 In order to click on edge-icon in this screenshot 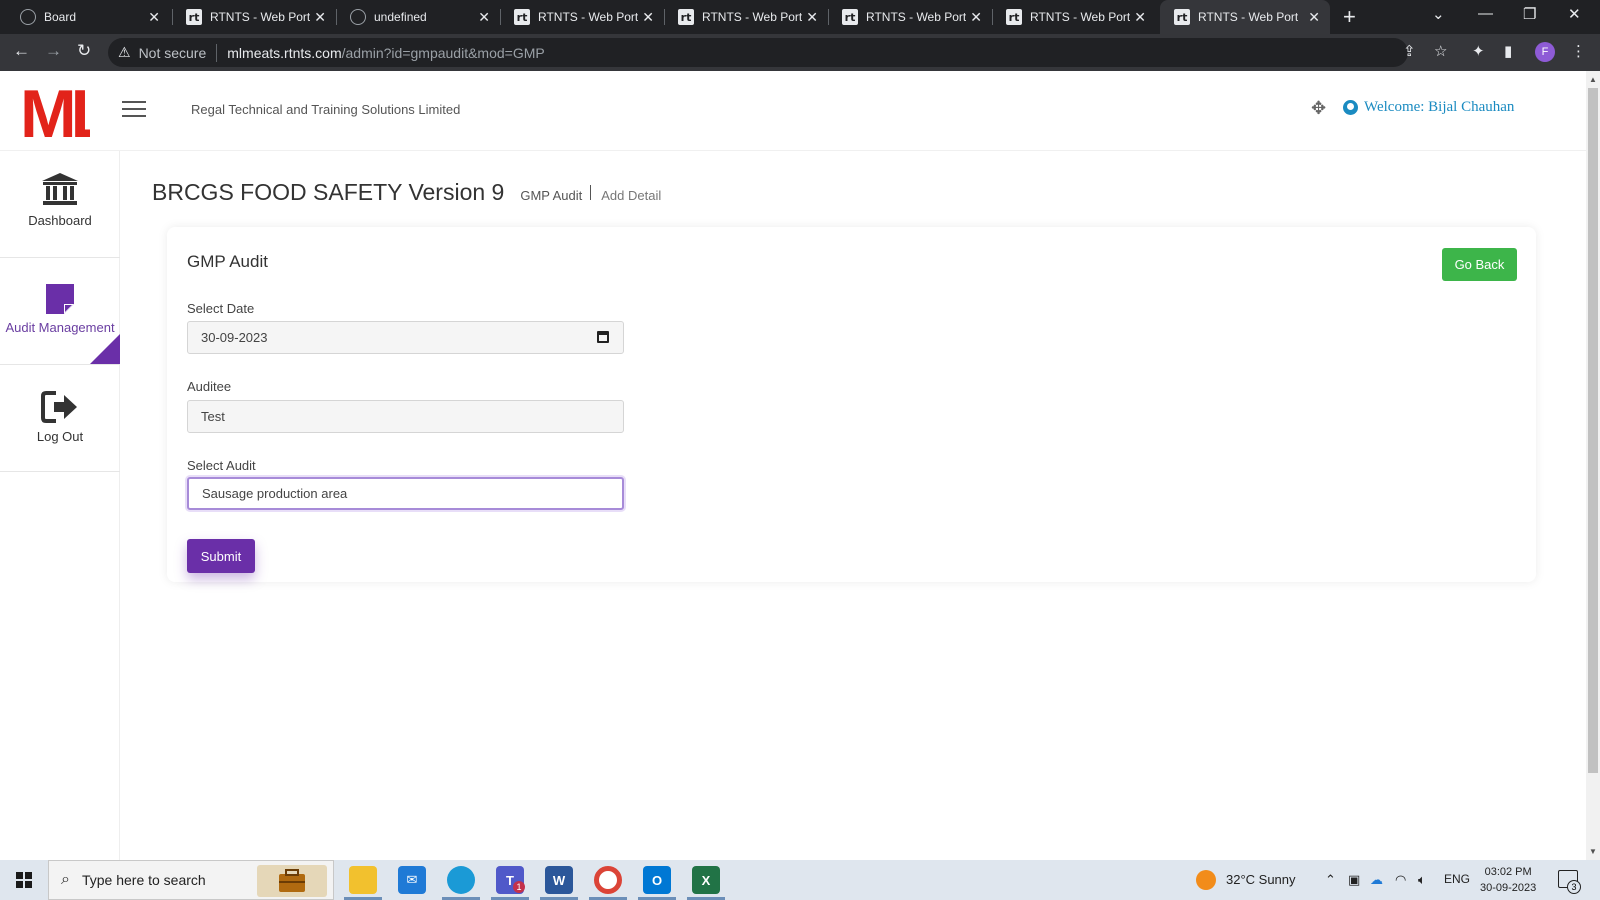, I will do `click(461, 880)`.